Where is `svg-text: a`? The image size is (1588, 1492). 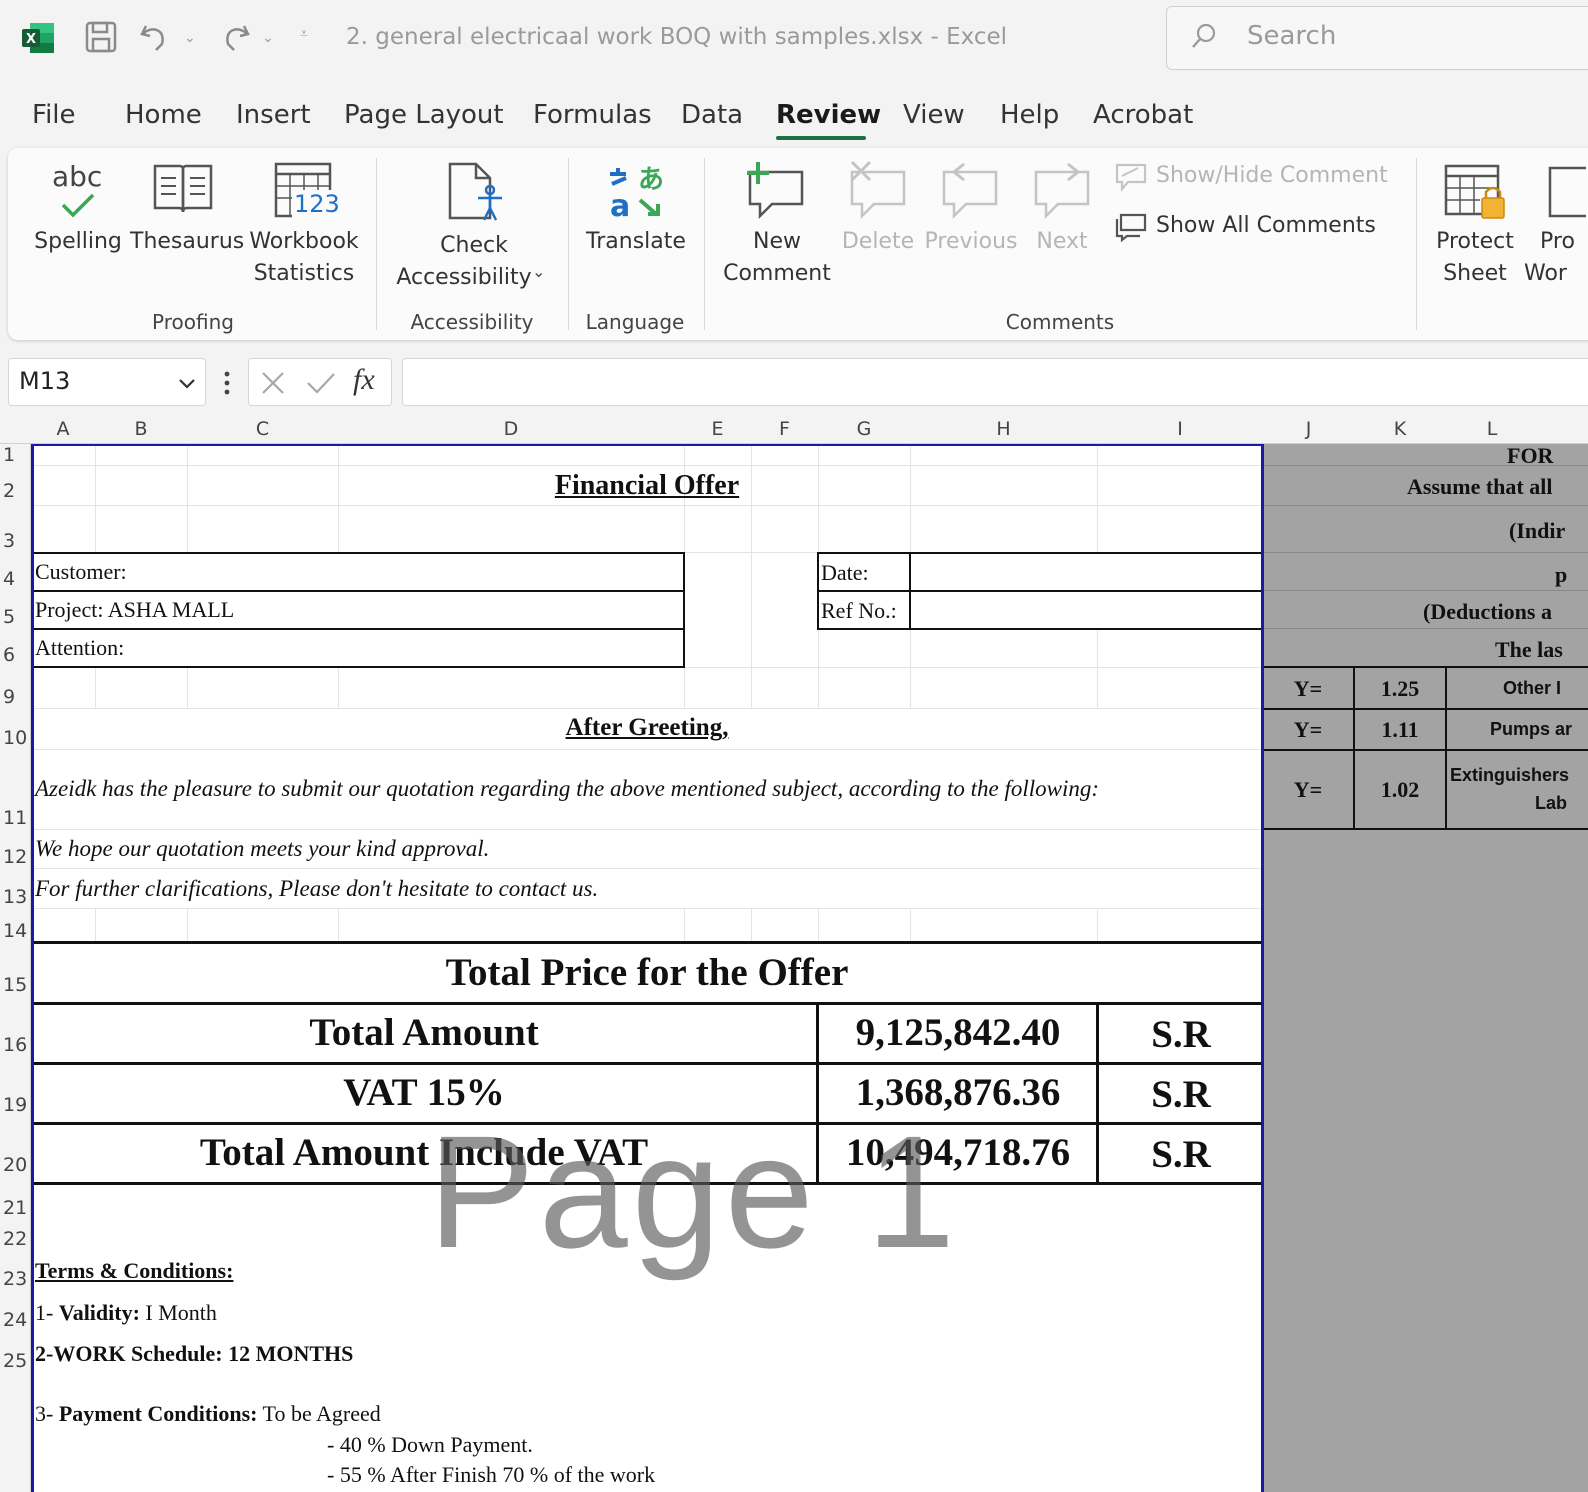
svg-text: a is located at coordinates (620, 205).